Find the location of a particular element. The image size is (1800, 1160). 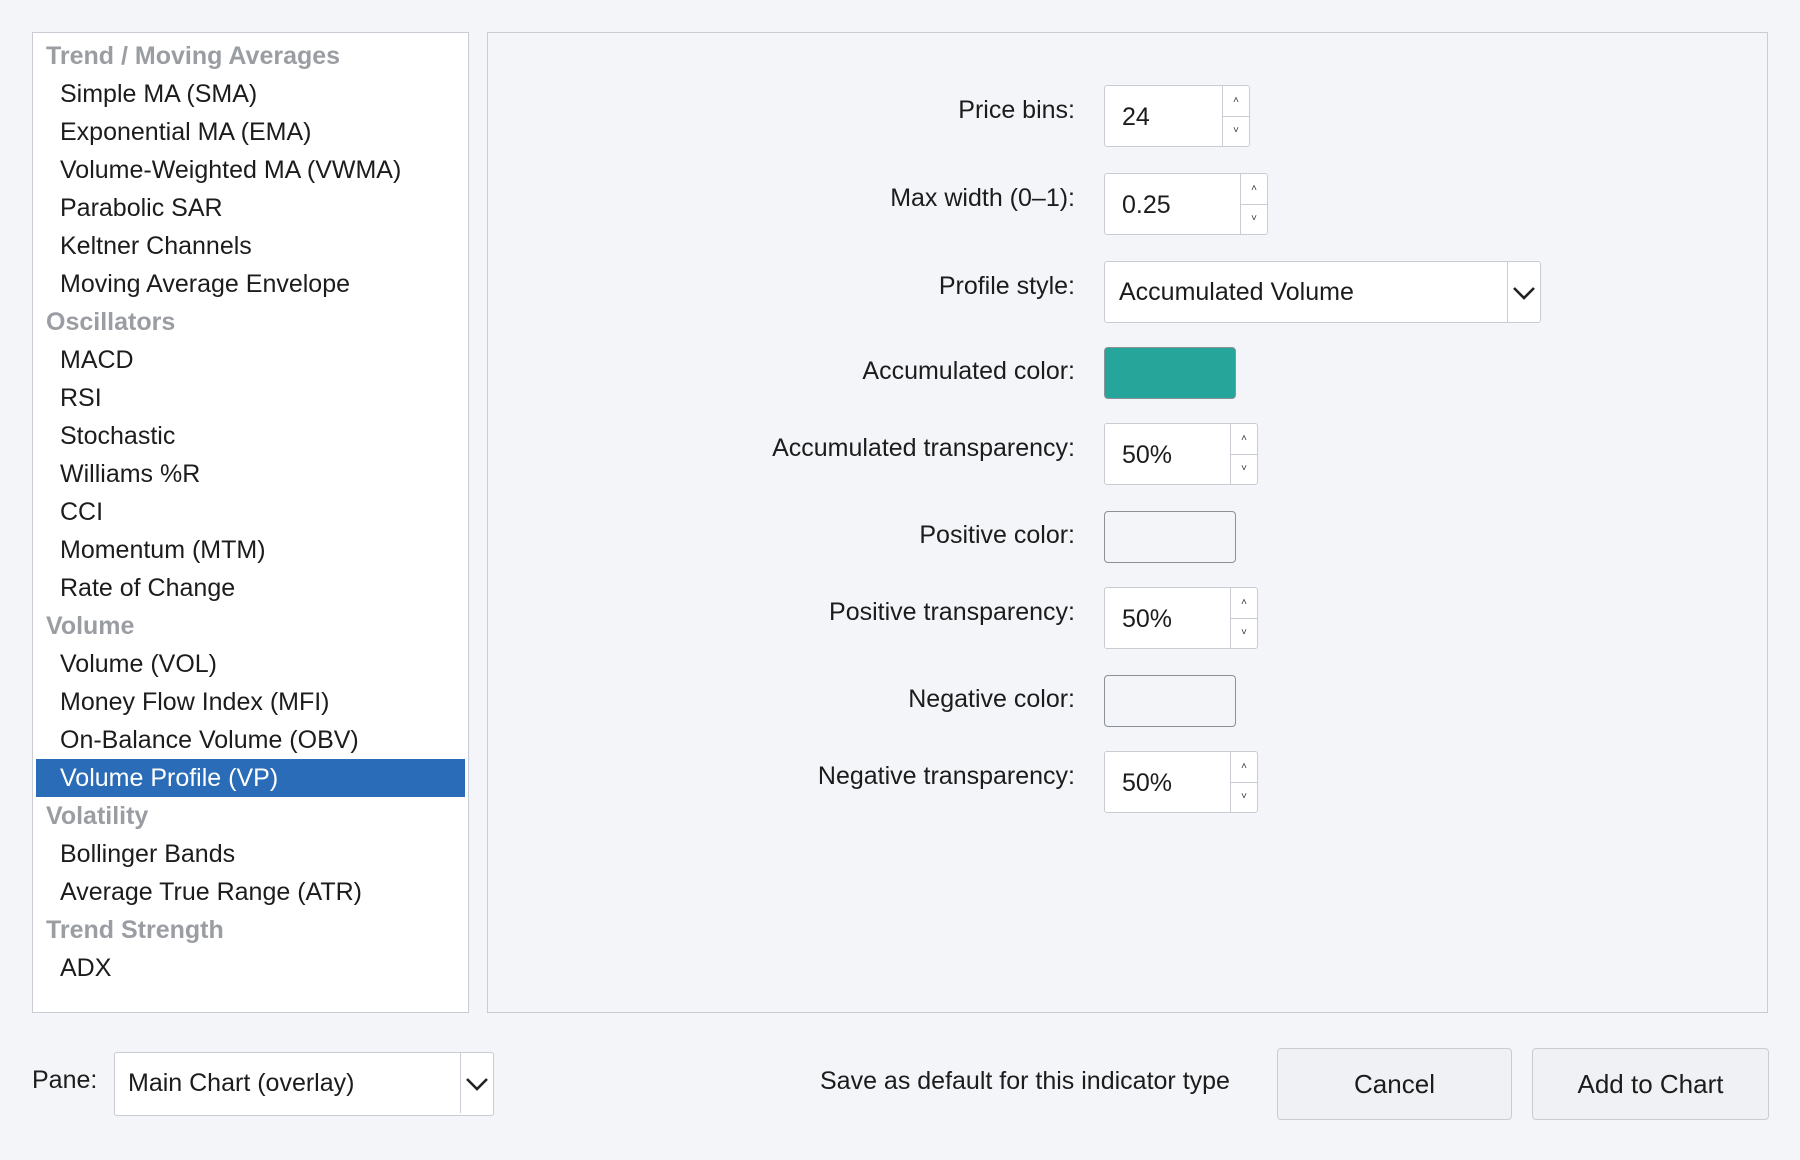

list-item: Volume Profile (VP) is located at coordinates (250, 778).